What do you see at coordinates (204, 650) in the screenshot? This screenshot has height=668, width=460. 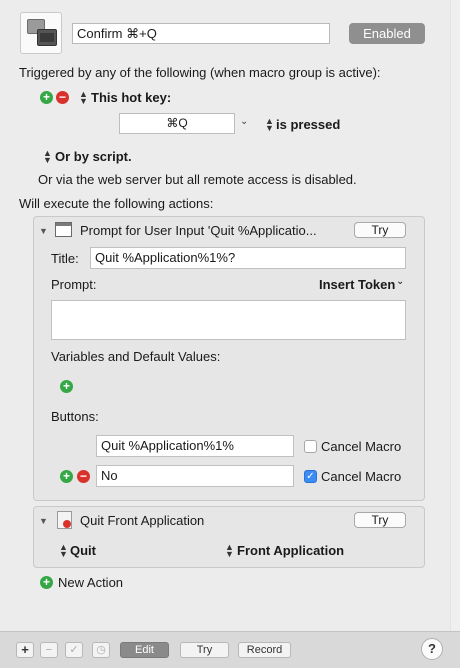 I see `try-button: Try` at bounding box center [204, 650].